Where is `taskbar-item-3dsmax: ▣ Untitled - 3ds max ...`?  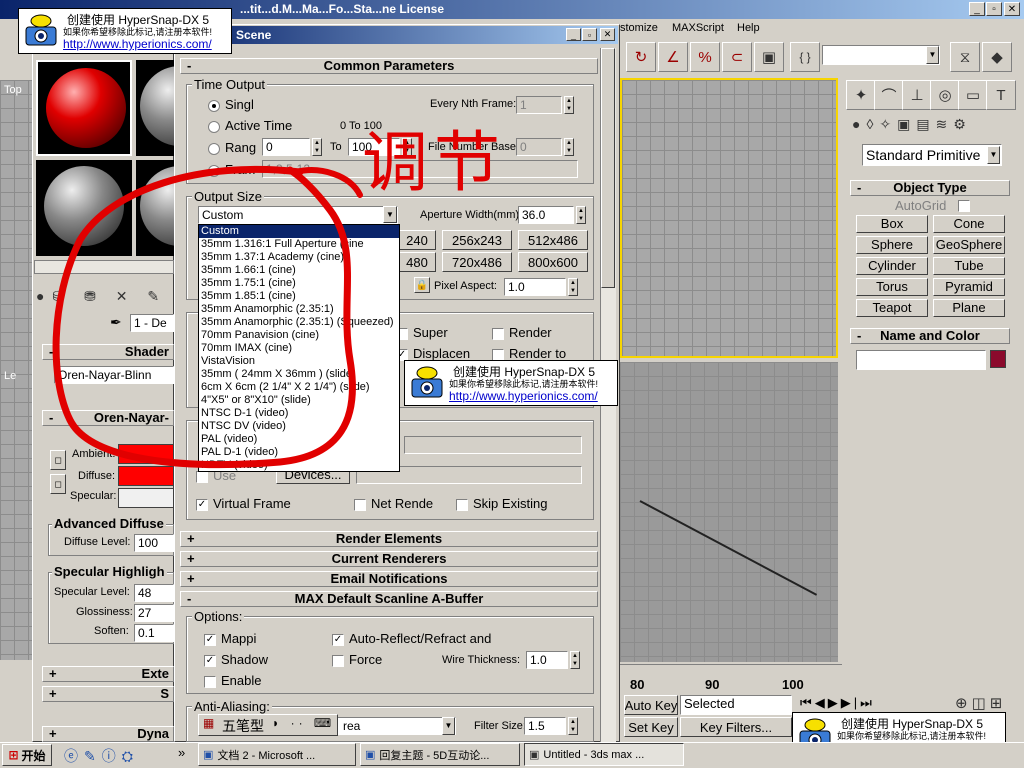 taskbar-item-3dsmax: ▣ Untitled - 3ds max ... is located at coordinates (604, 754).